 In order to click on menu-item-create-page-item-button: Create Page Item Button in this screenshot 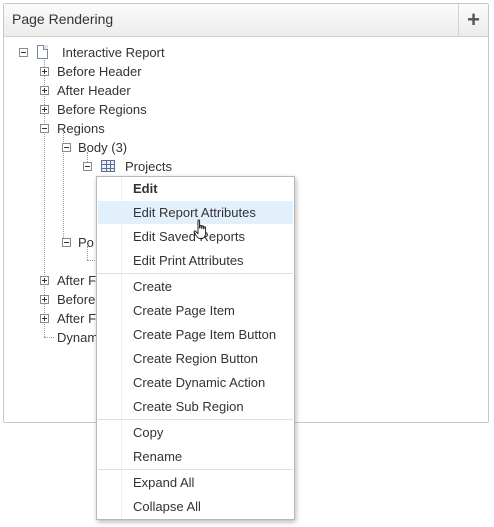, I will do `click(195, 334)`.